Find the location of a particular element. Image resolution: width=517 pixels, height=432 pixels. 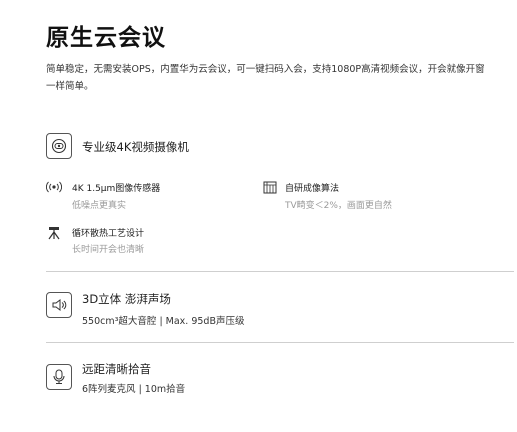

audio-feature-title: 3D立体 澎湃声场 is located at coordinates (126, 299).